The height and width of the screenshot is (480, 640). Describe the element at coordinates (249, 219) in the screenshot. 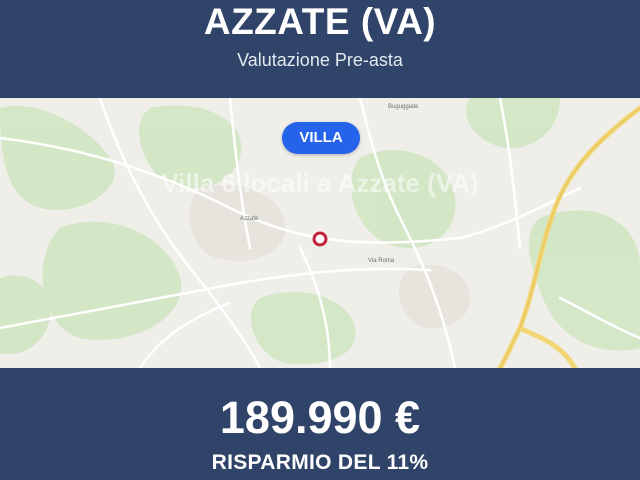

I see `place-label: Azzate` at that location.